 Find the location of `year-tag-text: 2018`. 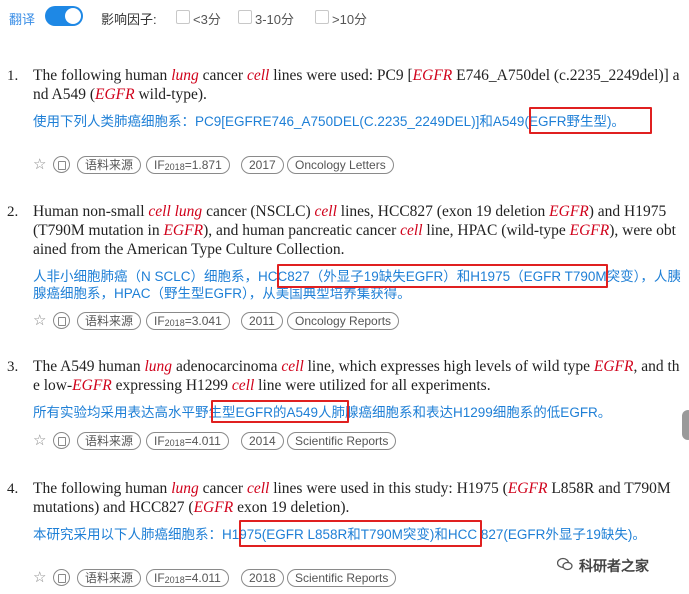

year-tag-text: 2018 is located at coordinates (262, 578).